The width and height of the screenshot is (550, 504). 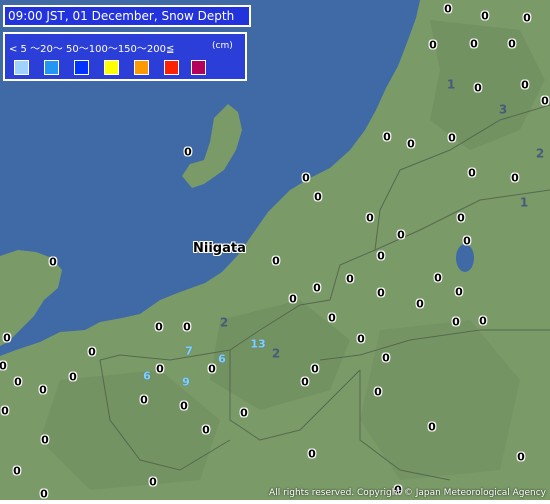 What do you see at coordinates (186, 382) in the screenshot?
I see `snow-depth-value: 9` at bounding box center [186, 382].